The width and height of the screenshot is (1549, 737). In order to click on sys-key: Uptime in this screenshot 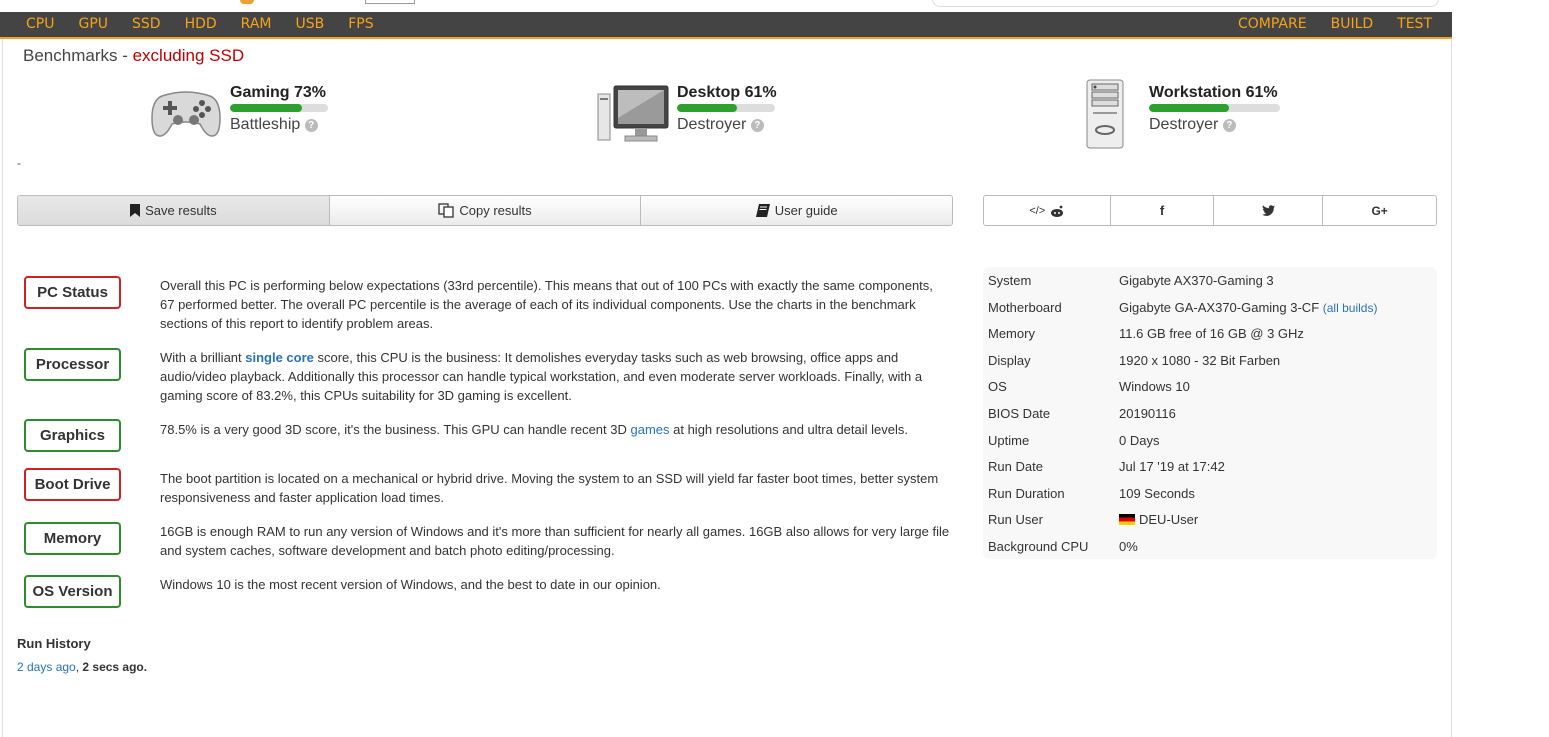, I will do `click(1009, 440)`.